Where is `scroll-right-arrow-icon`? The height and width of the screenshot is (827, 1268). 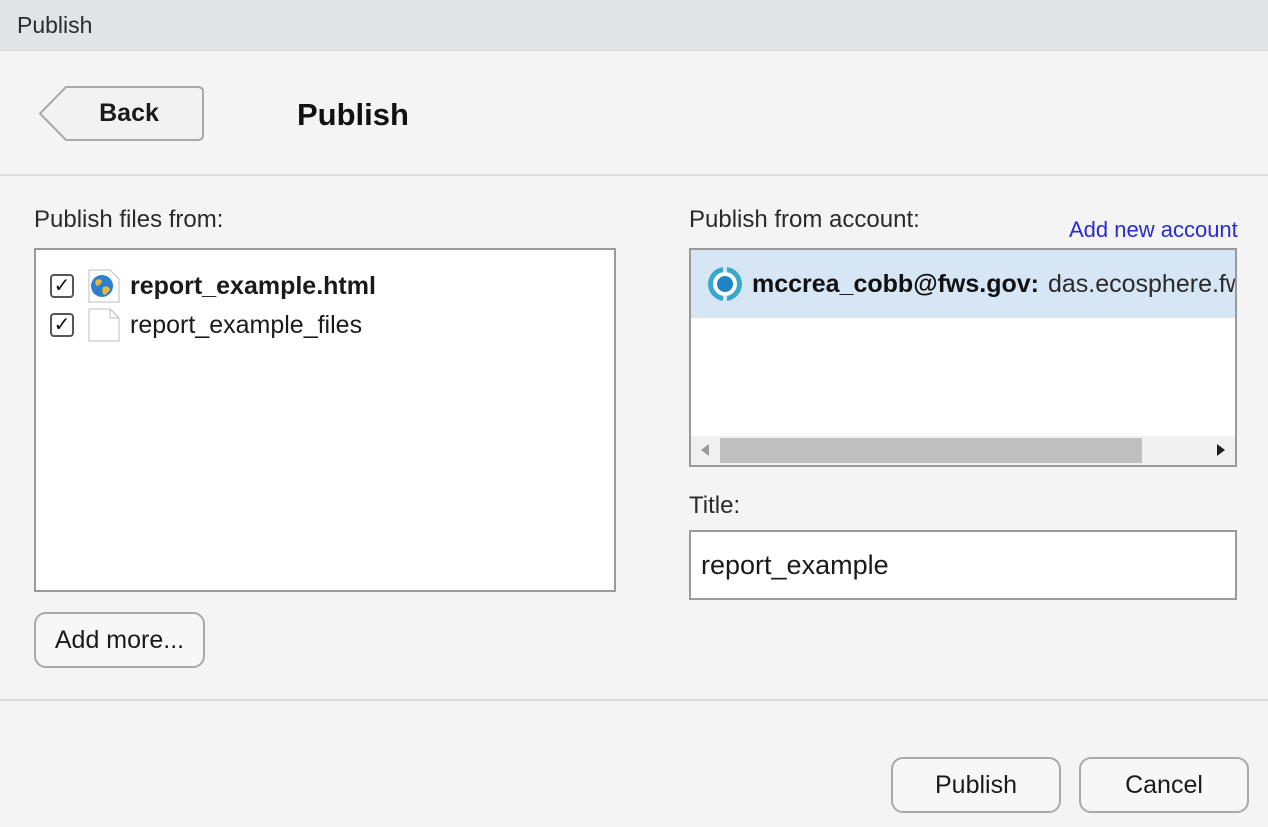
scroll-right-arrow-icon is located at coordinates (1221, 450).